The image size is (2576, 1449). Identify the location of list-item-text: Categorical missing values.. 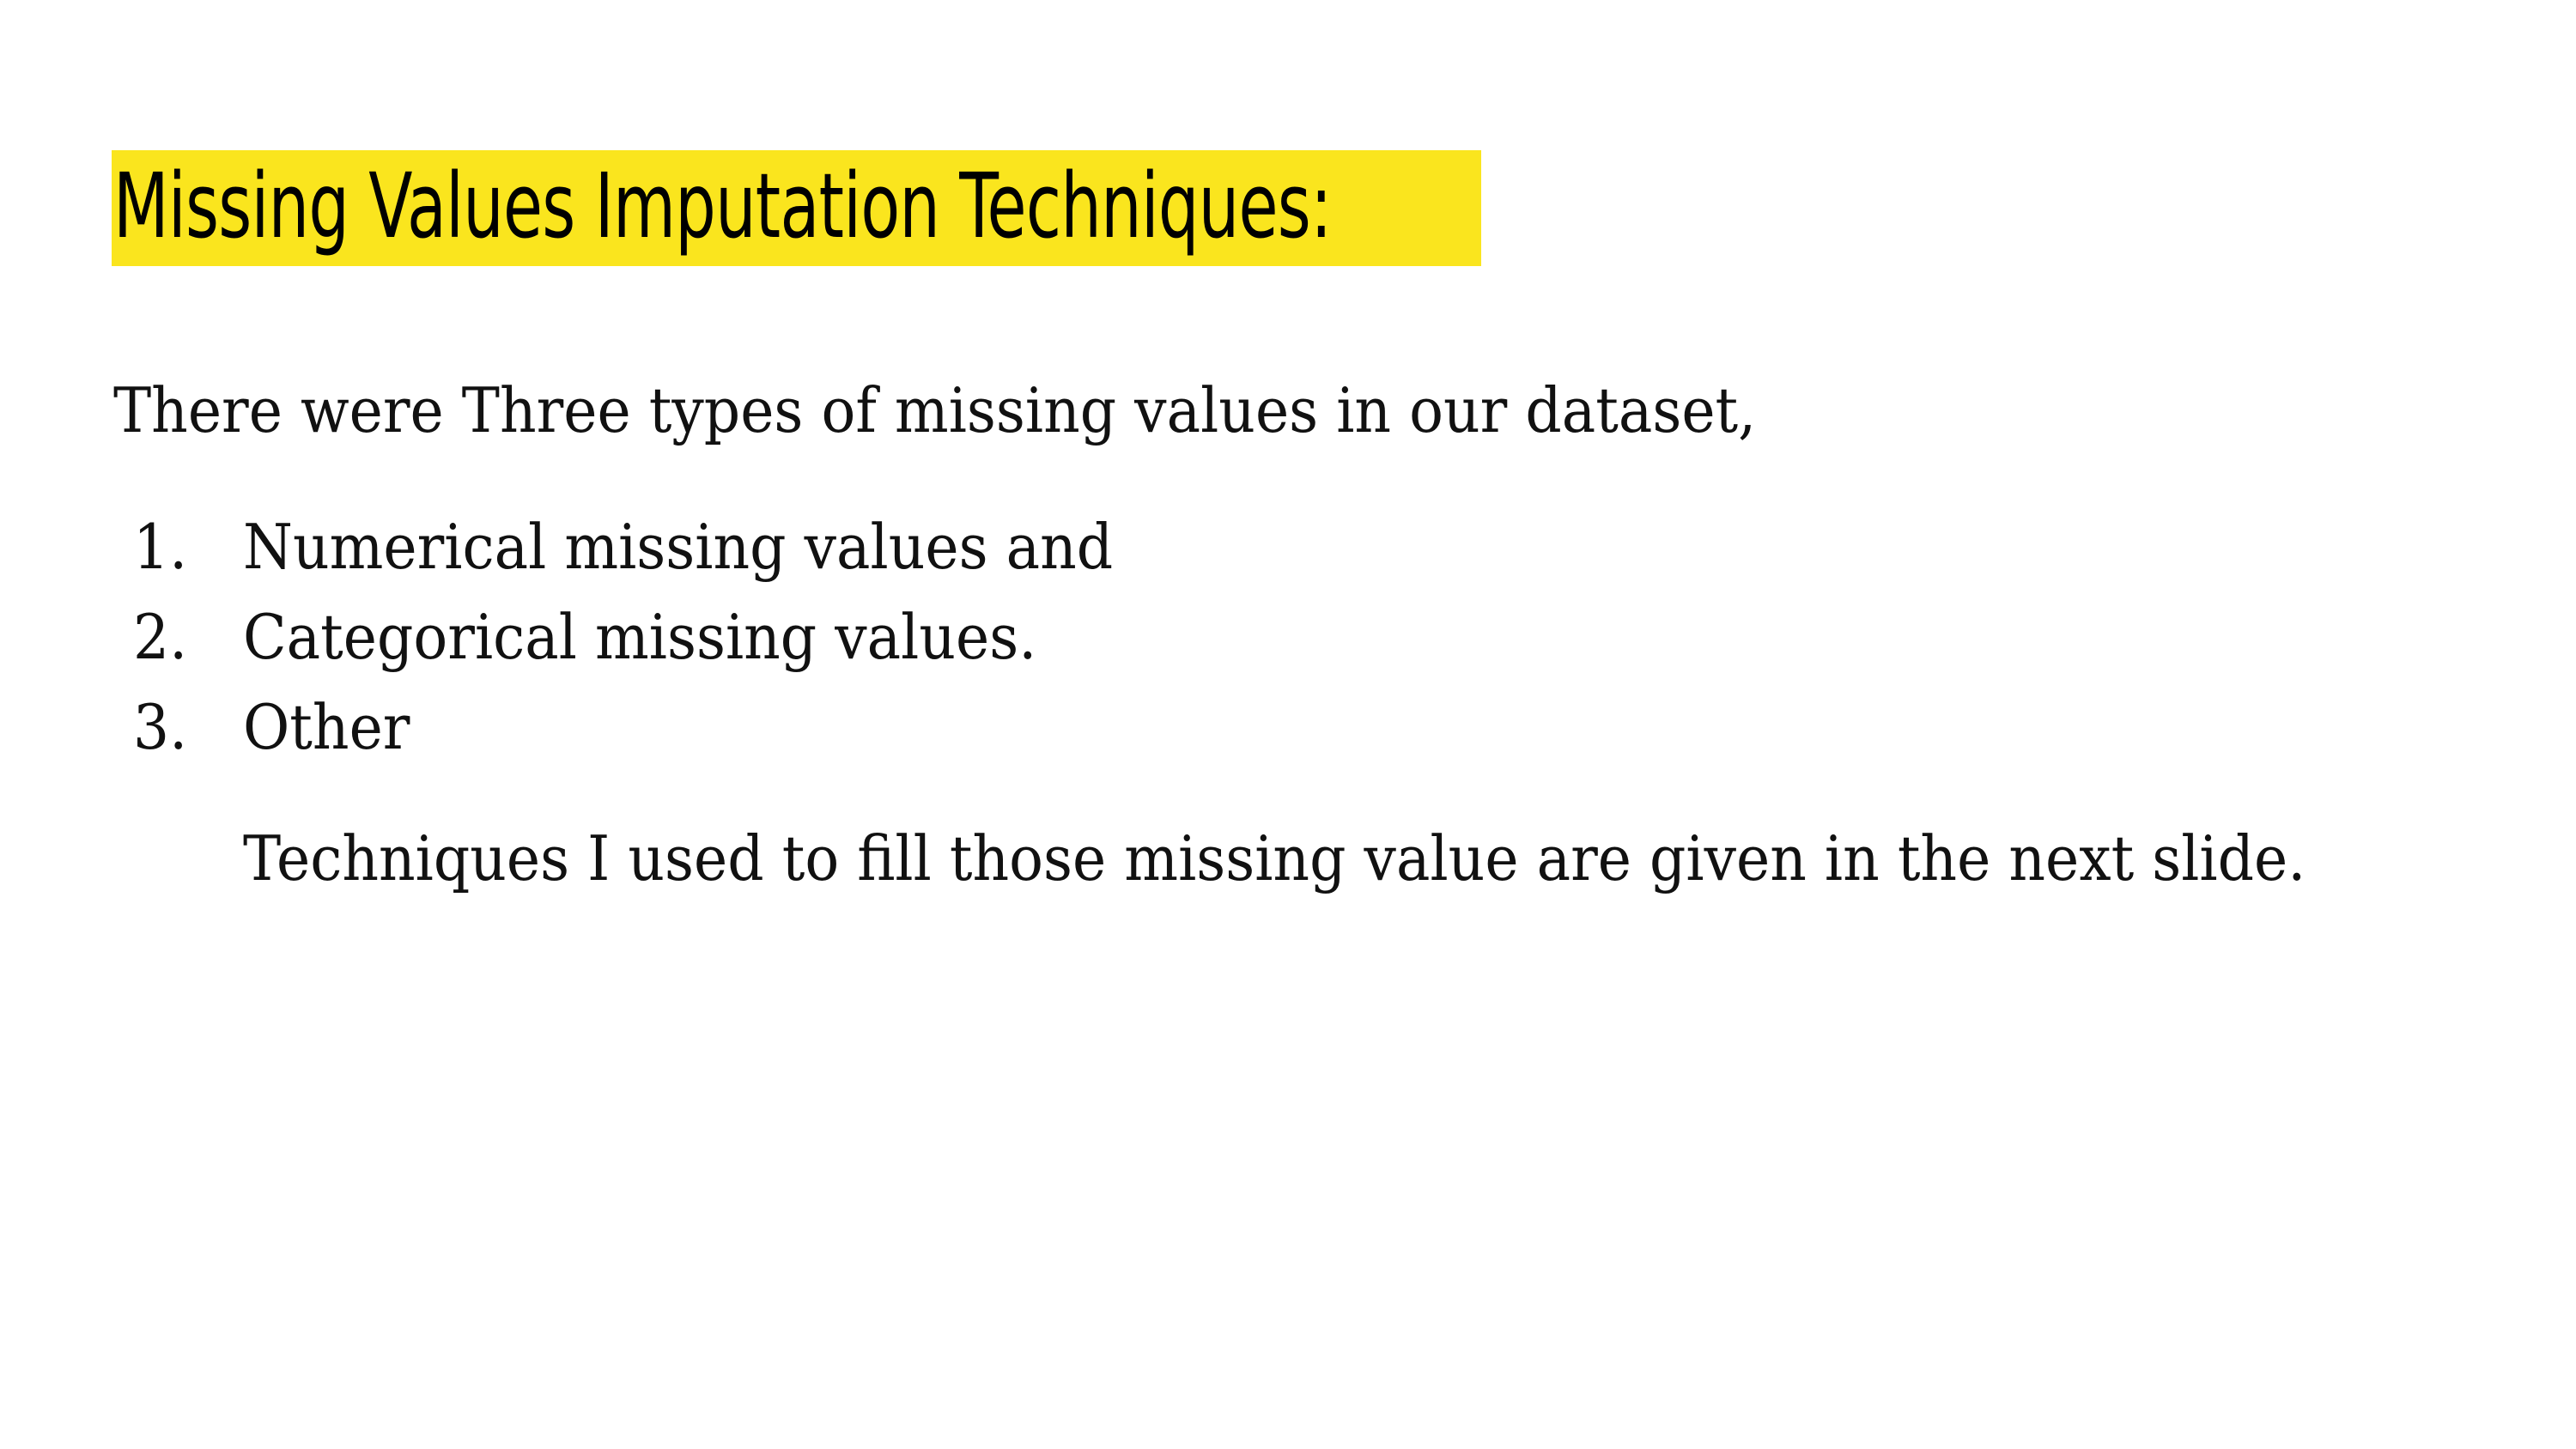
(640, 637).